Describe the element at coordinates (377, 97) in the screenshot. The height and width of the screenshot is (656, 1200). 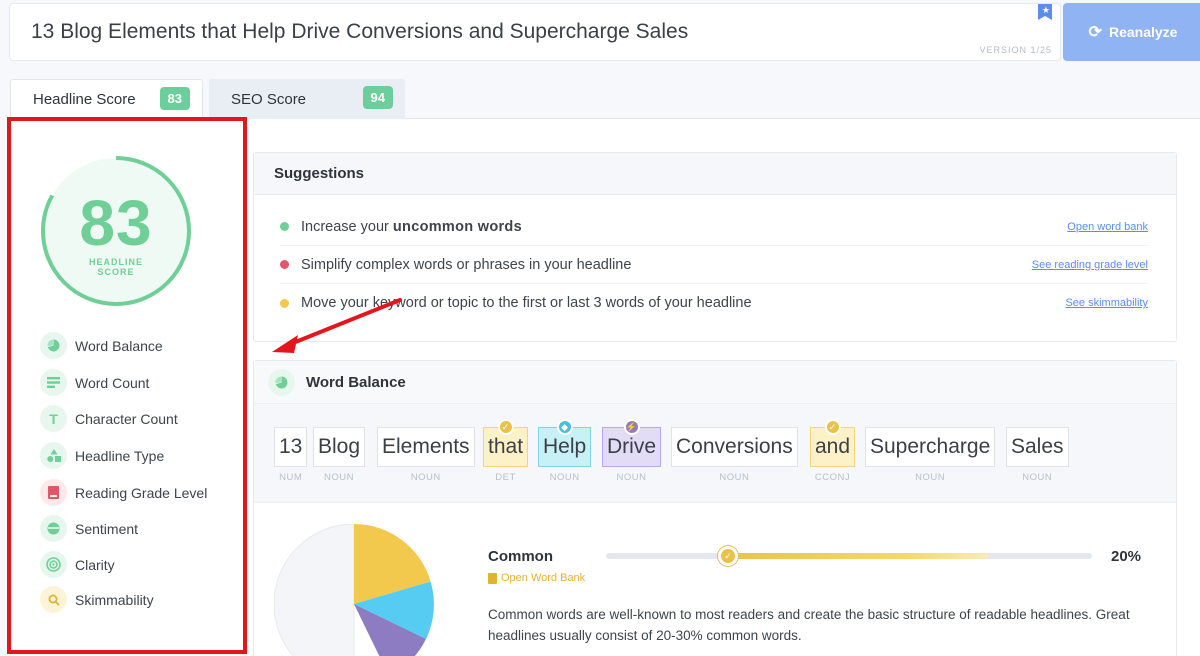
I see `score-badge: 94` at that location.